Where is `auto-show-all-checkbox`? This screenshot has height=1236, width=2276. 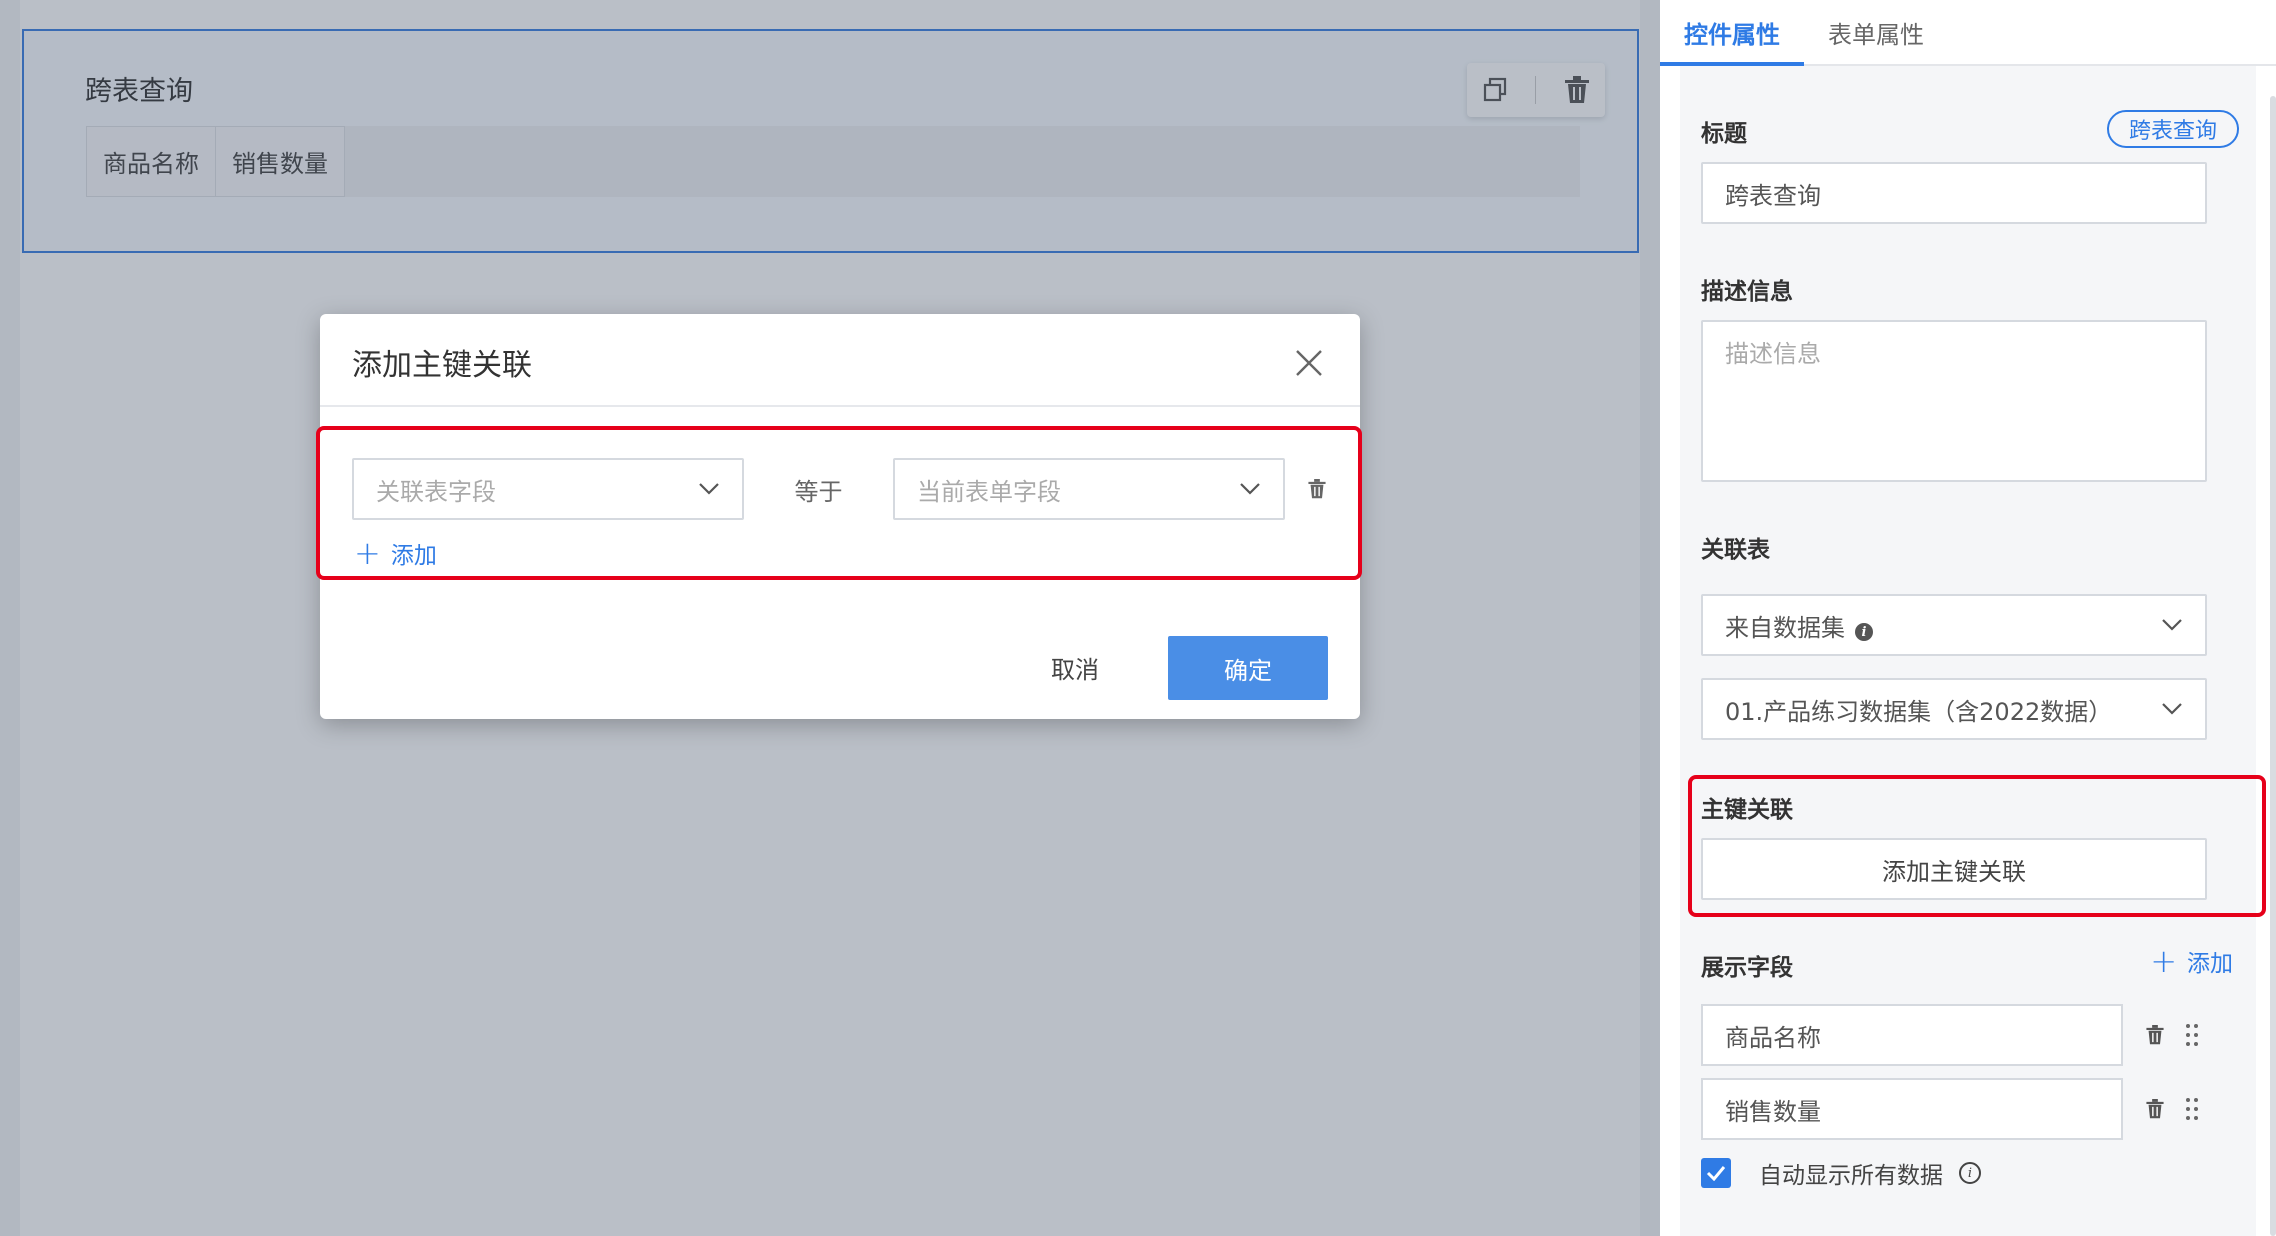 auto-show-all-checkbox is located at coordinates (1716, 1173).